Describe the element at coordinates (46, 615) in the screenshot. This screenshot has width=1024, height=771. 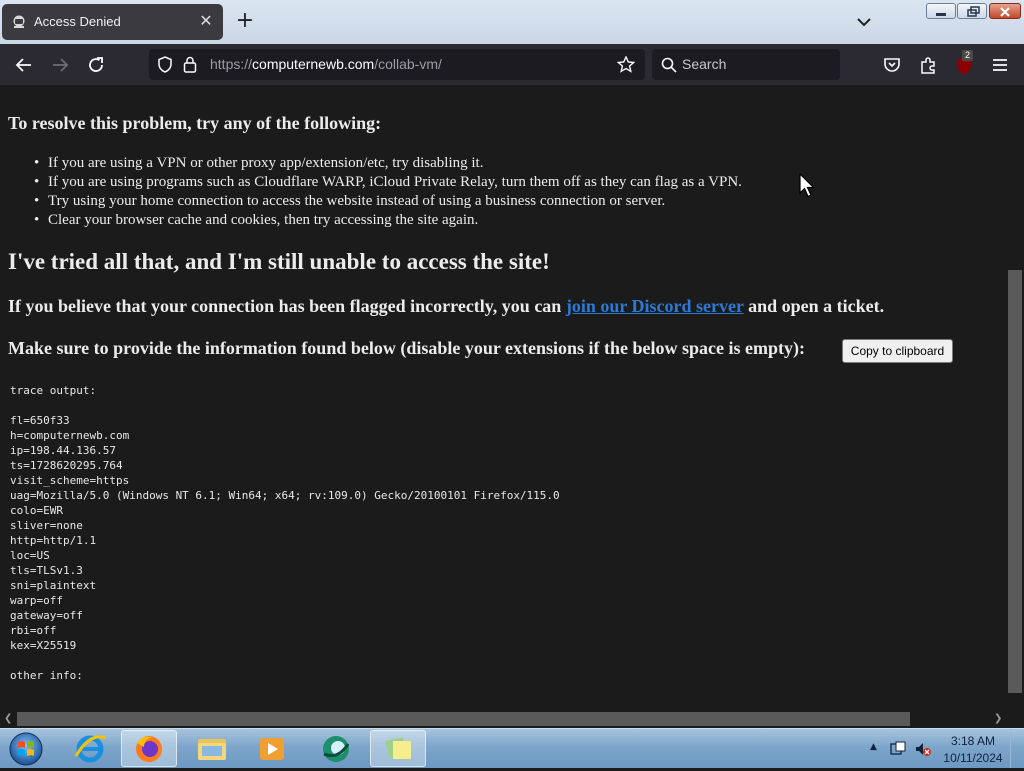
I see `trace-line: gateway=off` at that location.